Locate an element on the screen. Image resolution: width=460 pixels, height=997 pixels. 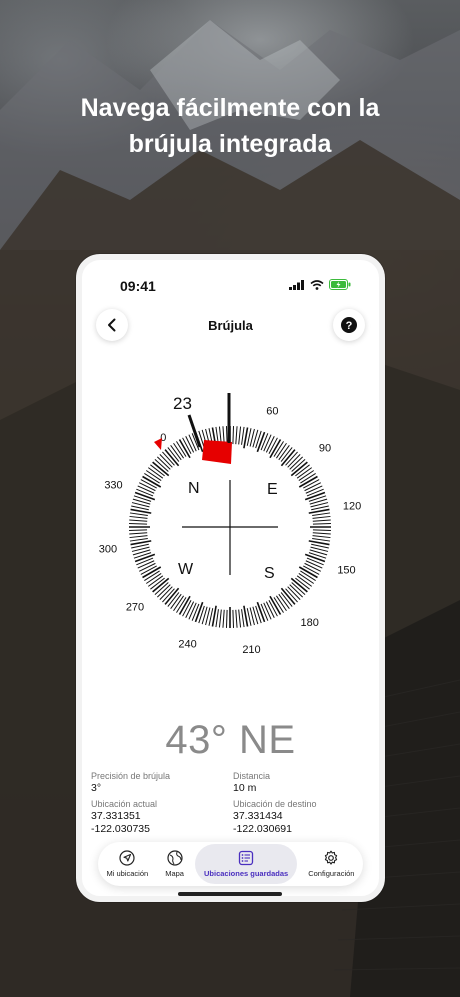
help-button: ? is located at coordinates (349, 325).